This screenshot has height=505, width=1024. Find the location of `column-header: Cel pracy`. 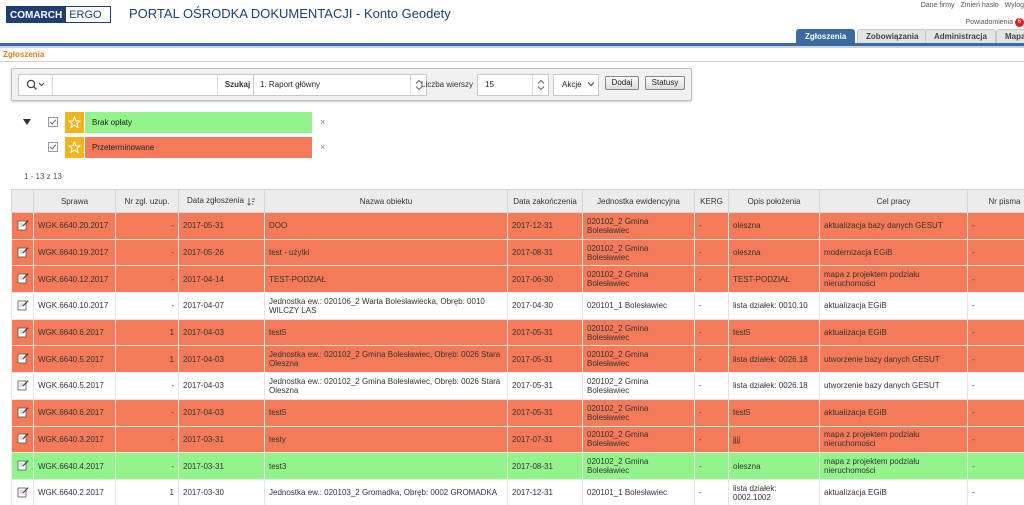

column-header: Cel pracy is located at coordinates (893, 201).